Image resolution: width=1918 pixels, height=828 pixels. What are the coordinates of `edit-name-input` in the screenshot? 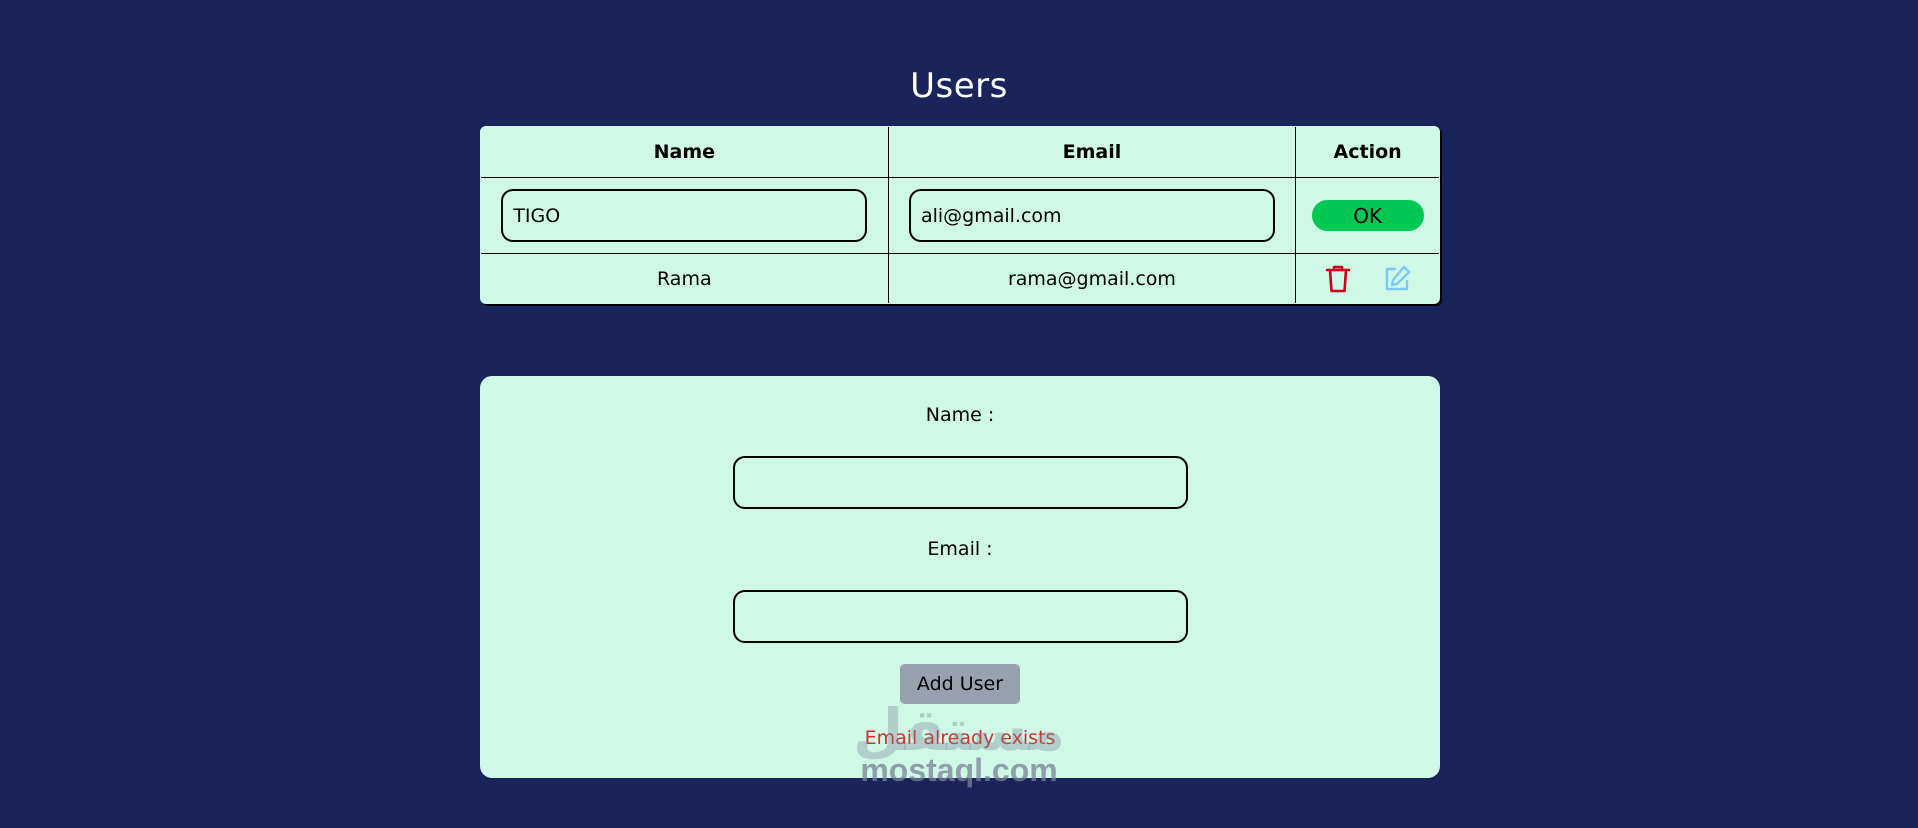 It's located at (684, 215).